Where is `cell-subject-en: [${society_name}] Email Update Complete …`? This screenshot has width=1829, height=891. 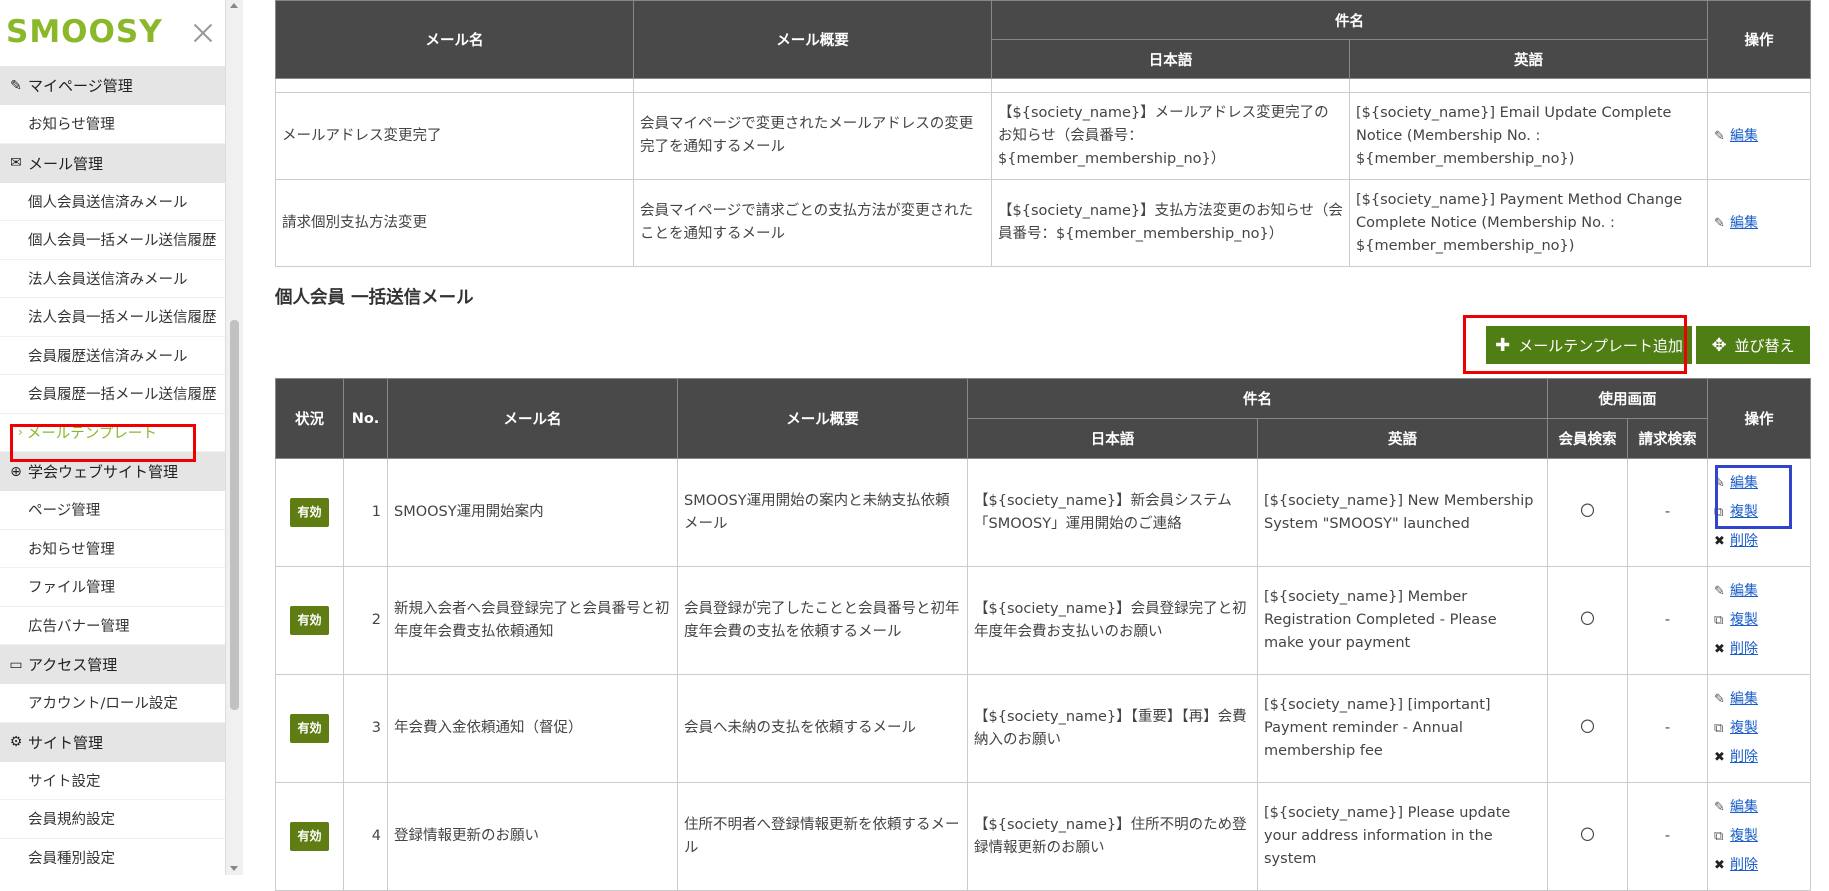 cell-subject-en: [${society_name}] Email Update Complete … is located at coordinates (1528, 136).